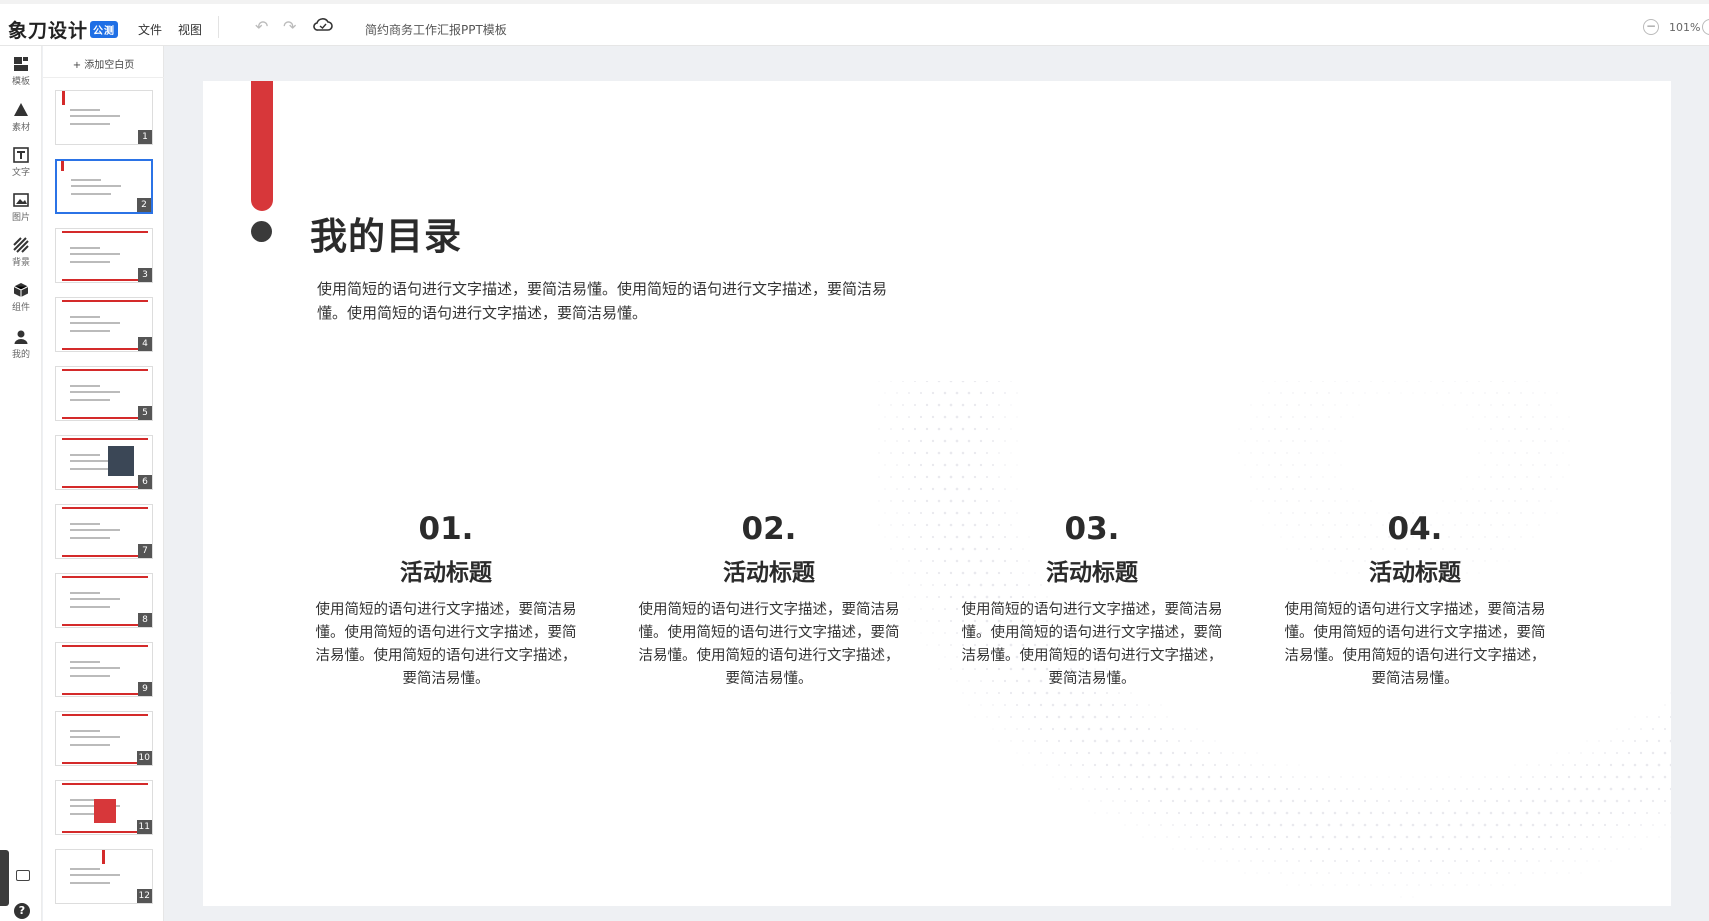  I want to click on app-logo: 象刀设计 公测, so click(63, 29).